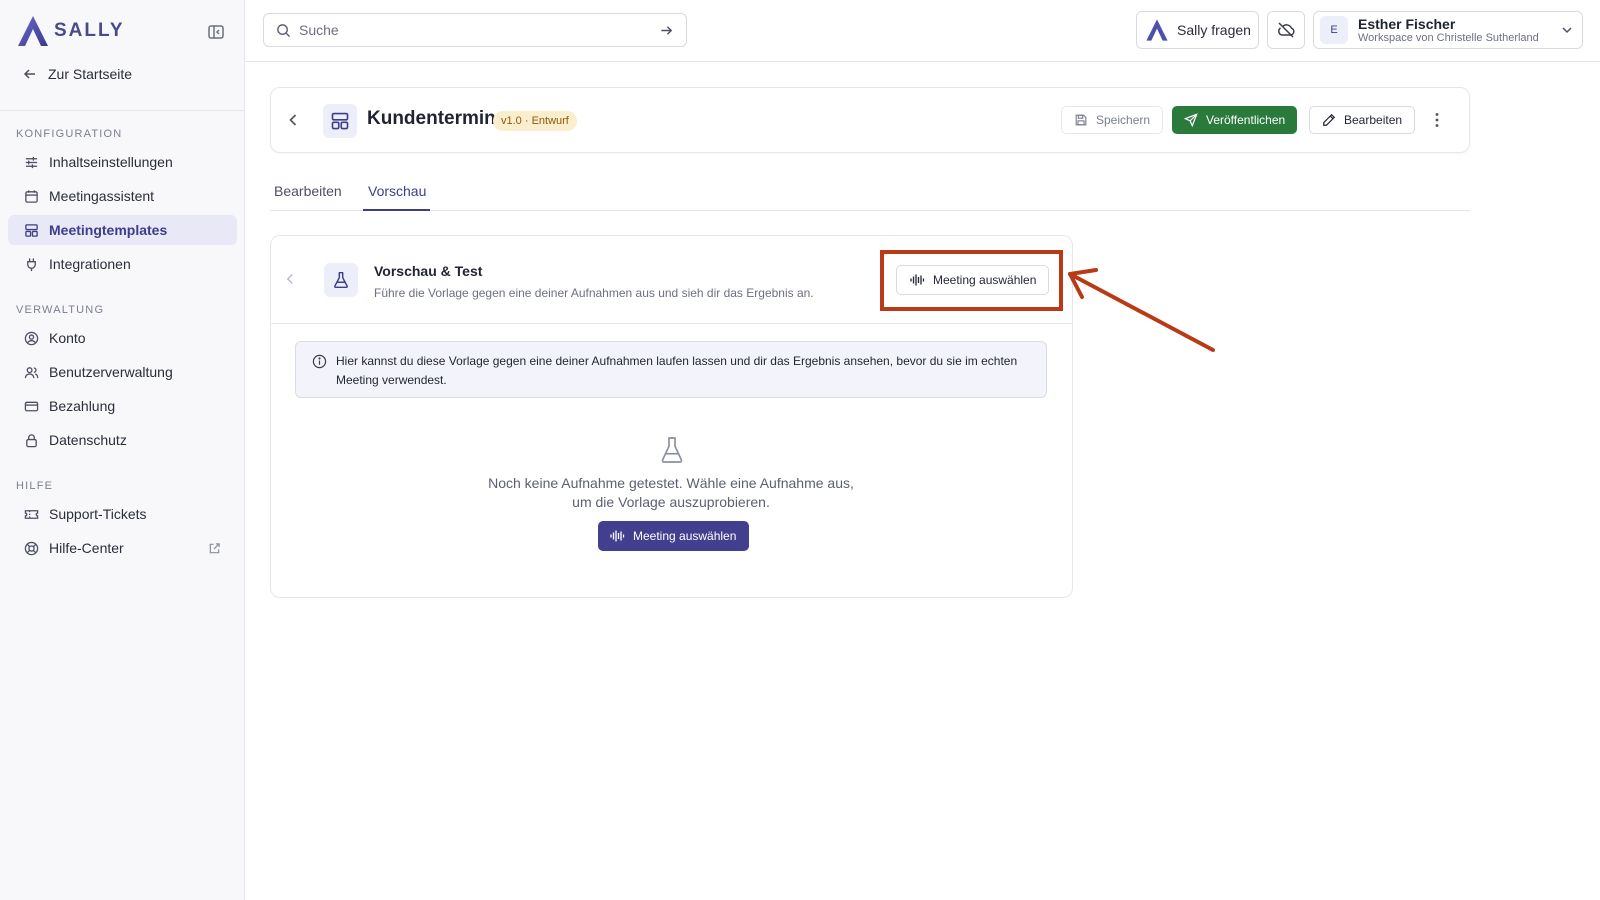  Describe the element at coordinates (88, 440) in the screenshot. I see `sidebar-item-label: Datenschutz` at that location.